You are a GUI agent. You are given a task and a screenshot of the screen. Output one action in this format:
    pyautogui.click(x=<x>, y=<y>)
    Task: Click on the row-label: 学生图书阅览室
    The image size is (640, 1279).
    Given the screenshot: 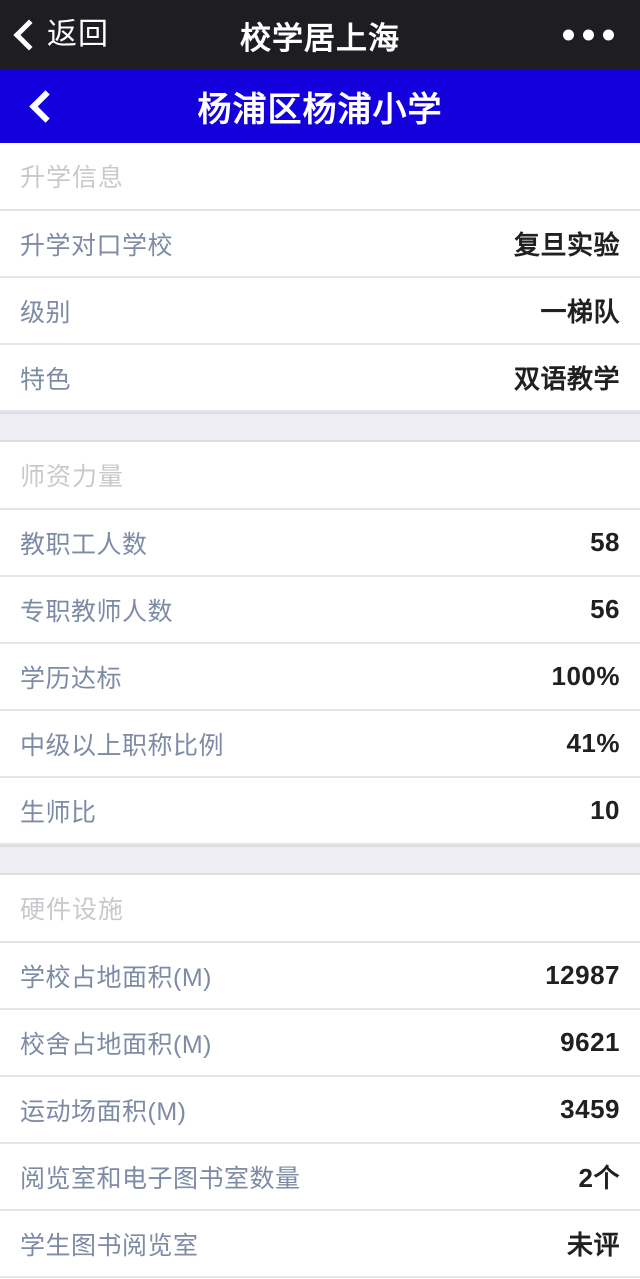 What is the action you would take?
    pyautogui.click(x=109, y=1245)
    